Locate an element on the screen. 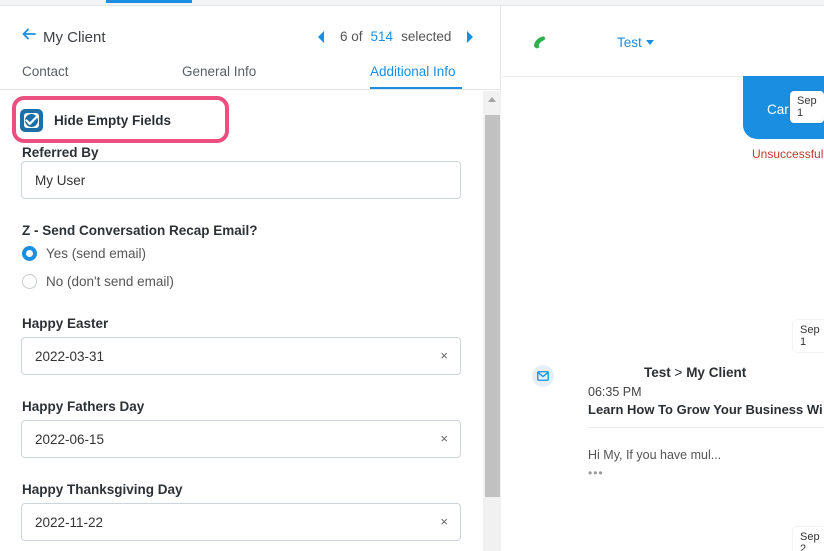 This screenshot has width=824, height=551. fields-scrollbar is located at coordinates (492, 321).